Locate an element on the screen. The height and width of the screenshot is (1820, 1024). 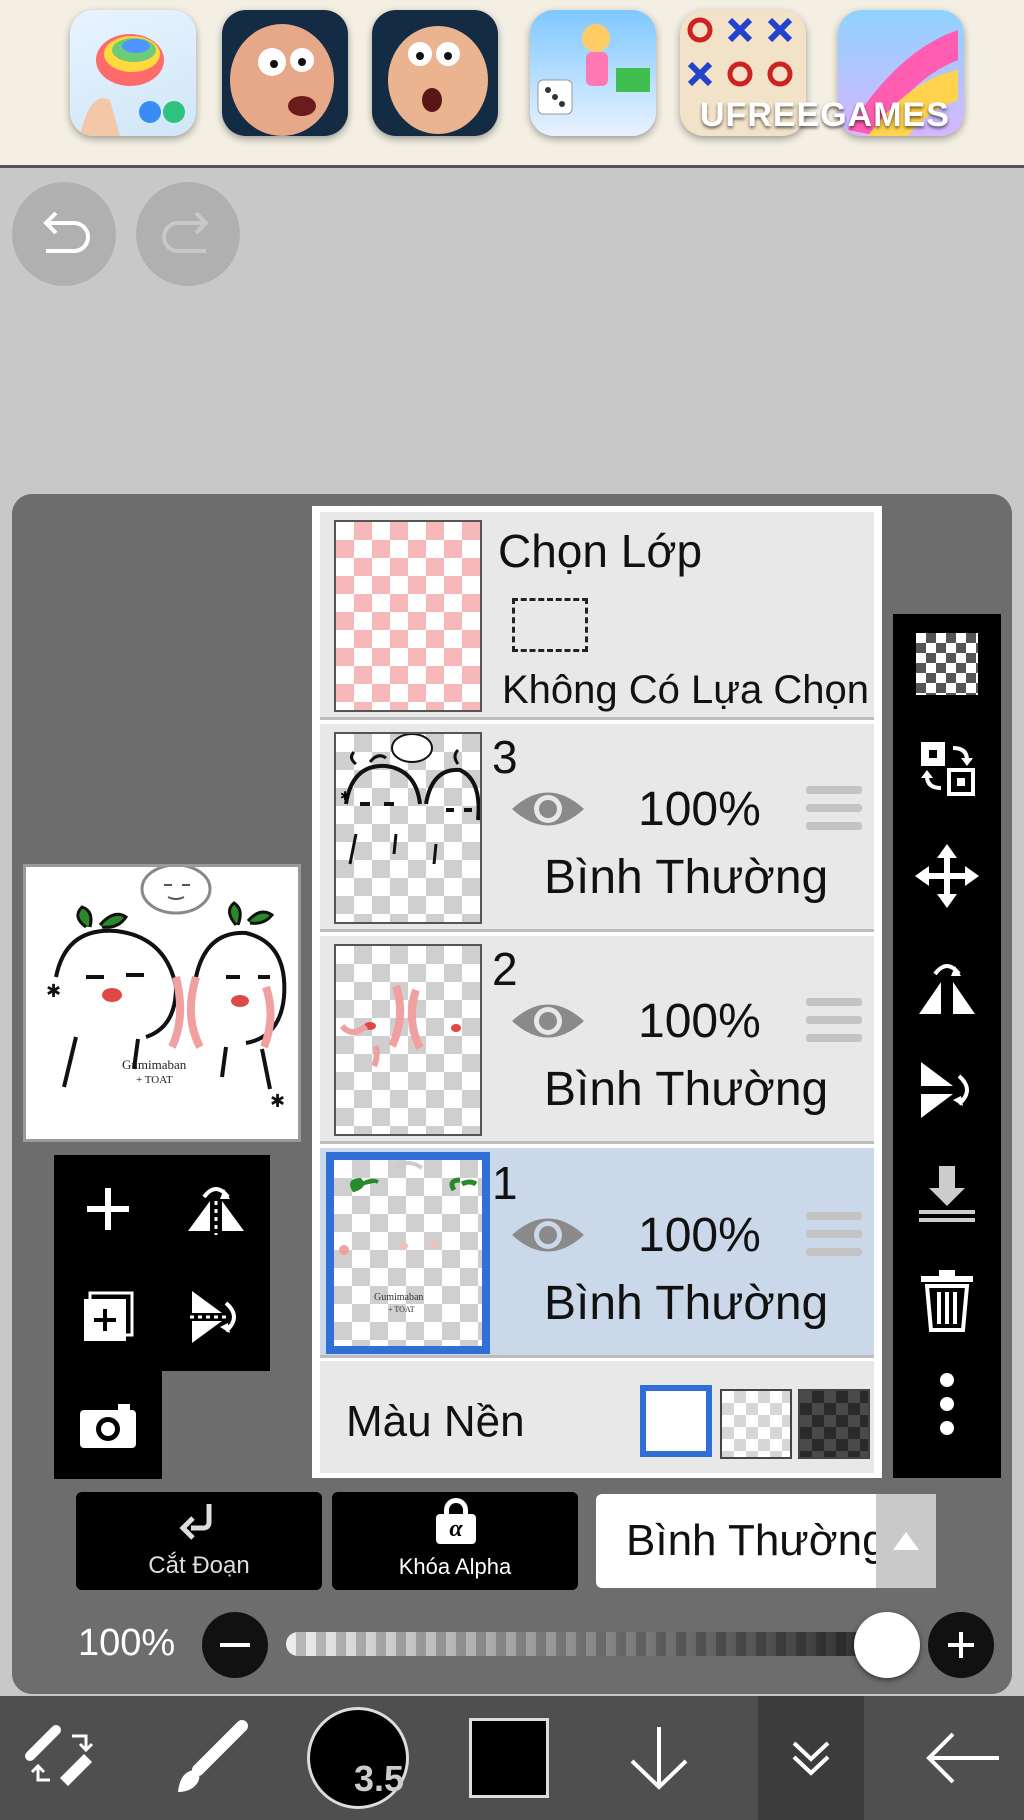
selection-status: Không Có Lựa Chọn is located at coordinates (686, 690).